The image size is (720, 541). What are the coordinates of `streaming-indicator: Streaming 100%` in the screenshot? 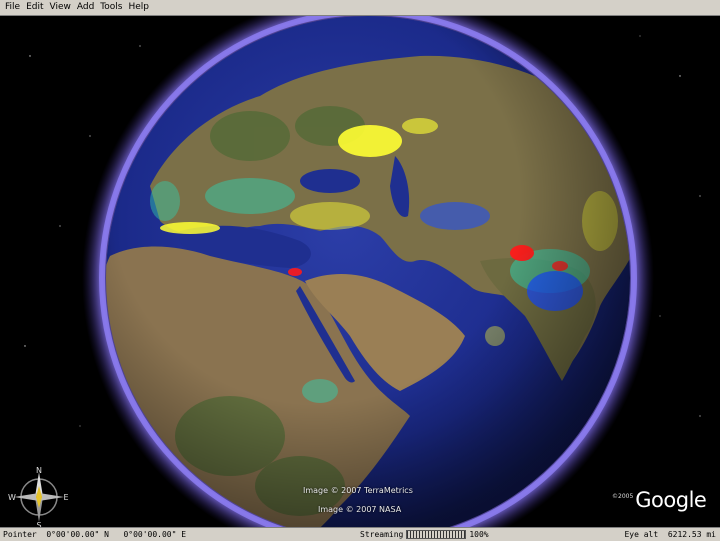 It's located at (424, 534).